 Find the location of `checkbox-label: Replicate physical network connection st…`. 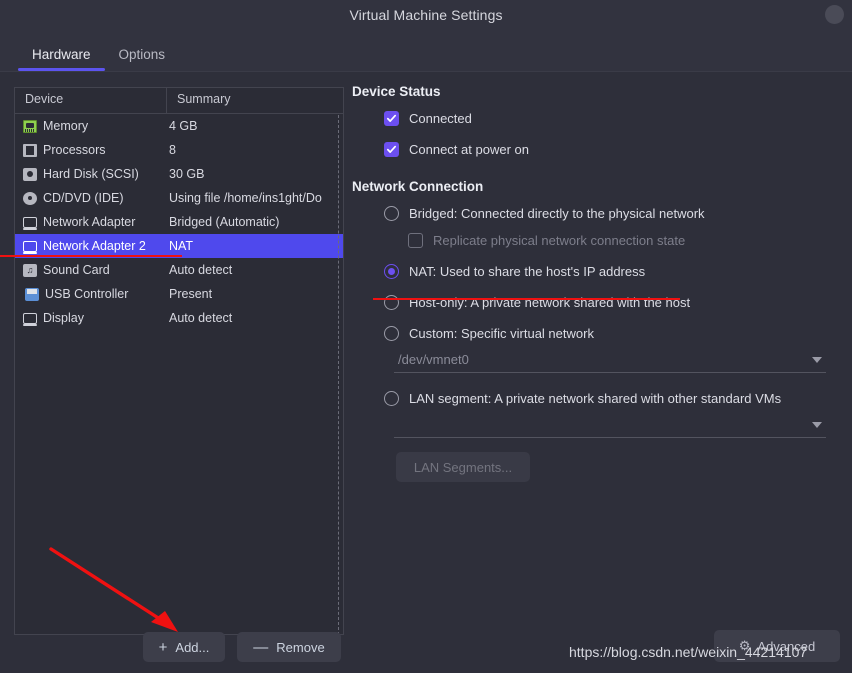

checkbox-label: Replicate physical network connection st… is located at coordinates (559, 240).